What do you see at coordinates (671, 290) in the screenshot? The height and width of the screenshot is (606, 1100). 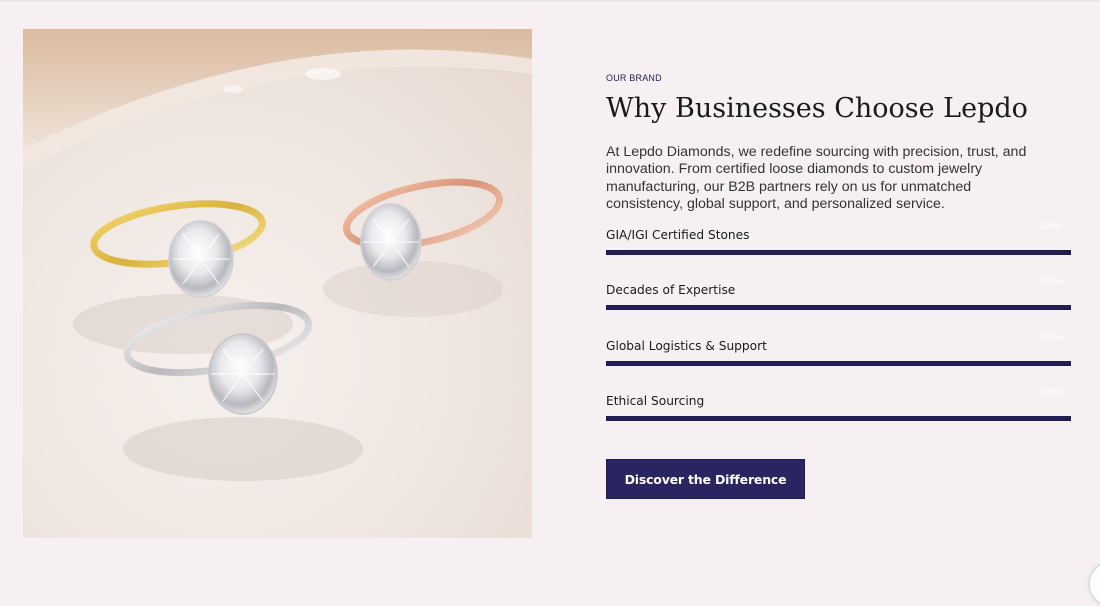 I see `skill-label: Decades of Expertise` at bounding box center [671, 290].